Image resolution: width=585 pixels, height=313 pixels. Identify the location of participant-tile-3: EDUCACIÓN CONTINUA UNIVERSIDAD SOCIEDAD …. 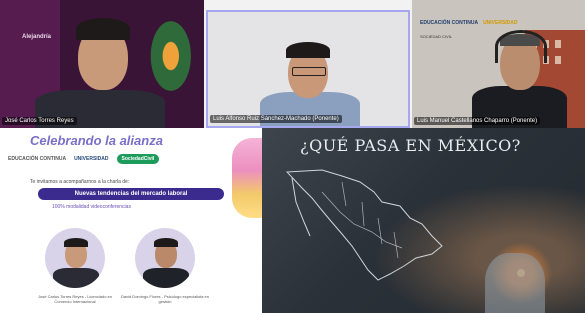
(498, 64).